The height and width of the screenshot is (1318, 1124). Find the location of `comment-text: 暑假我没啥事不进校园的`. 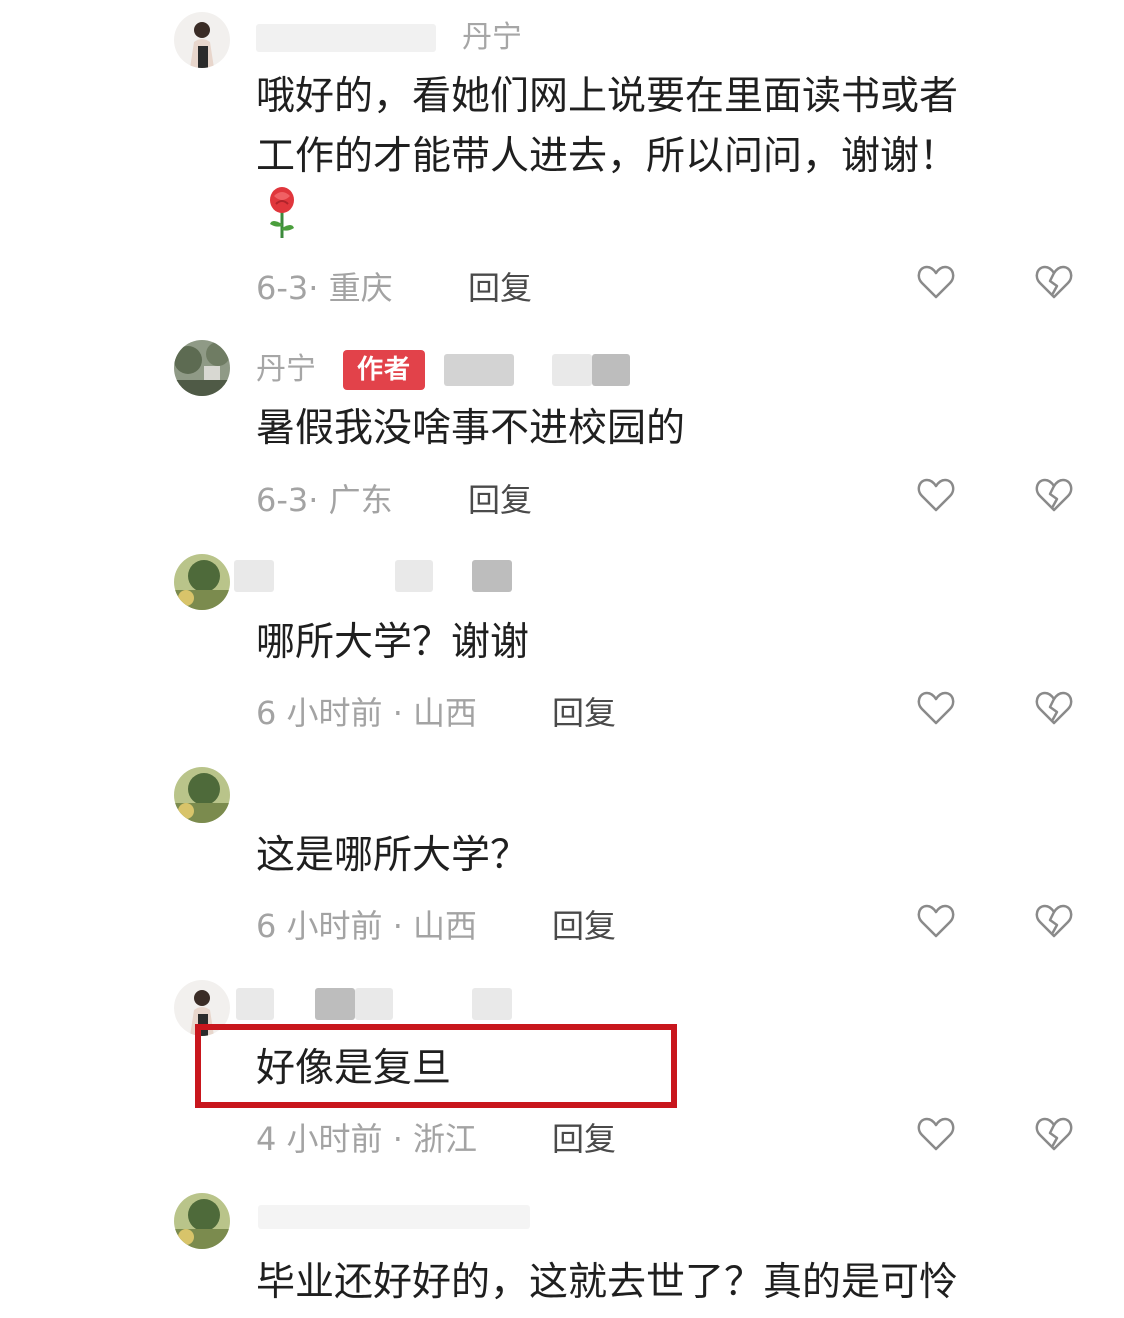

comment-text: 暑假我没啥事不进校园的 is located at coordinates (471, 428).